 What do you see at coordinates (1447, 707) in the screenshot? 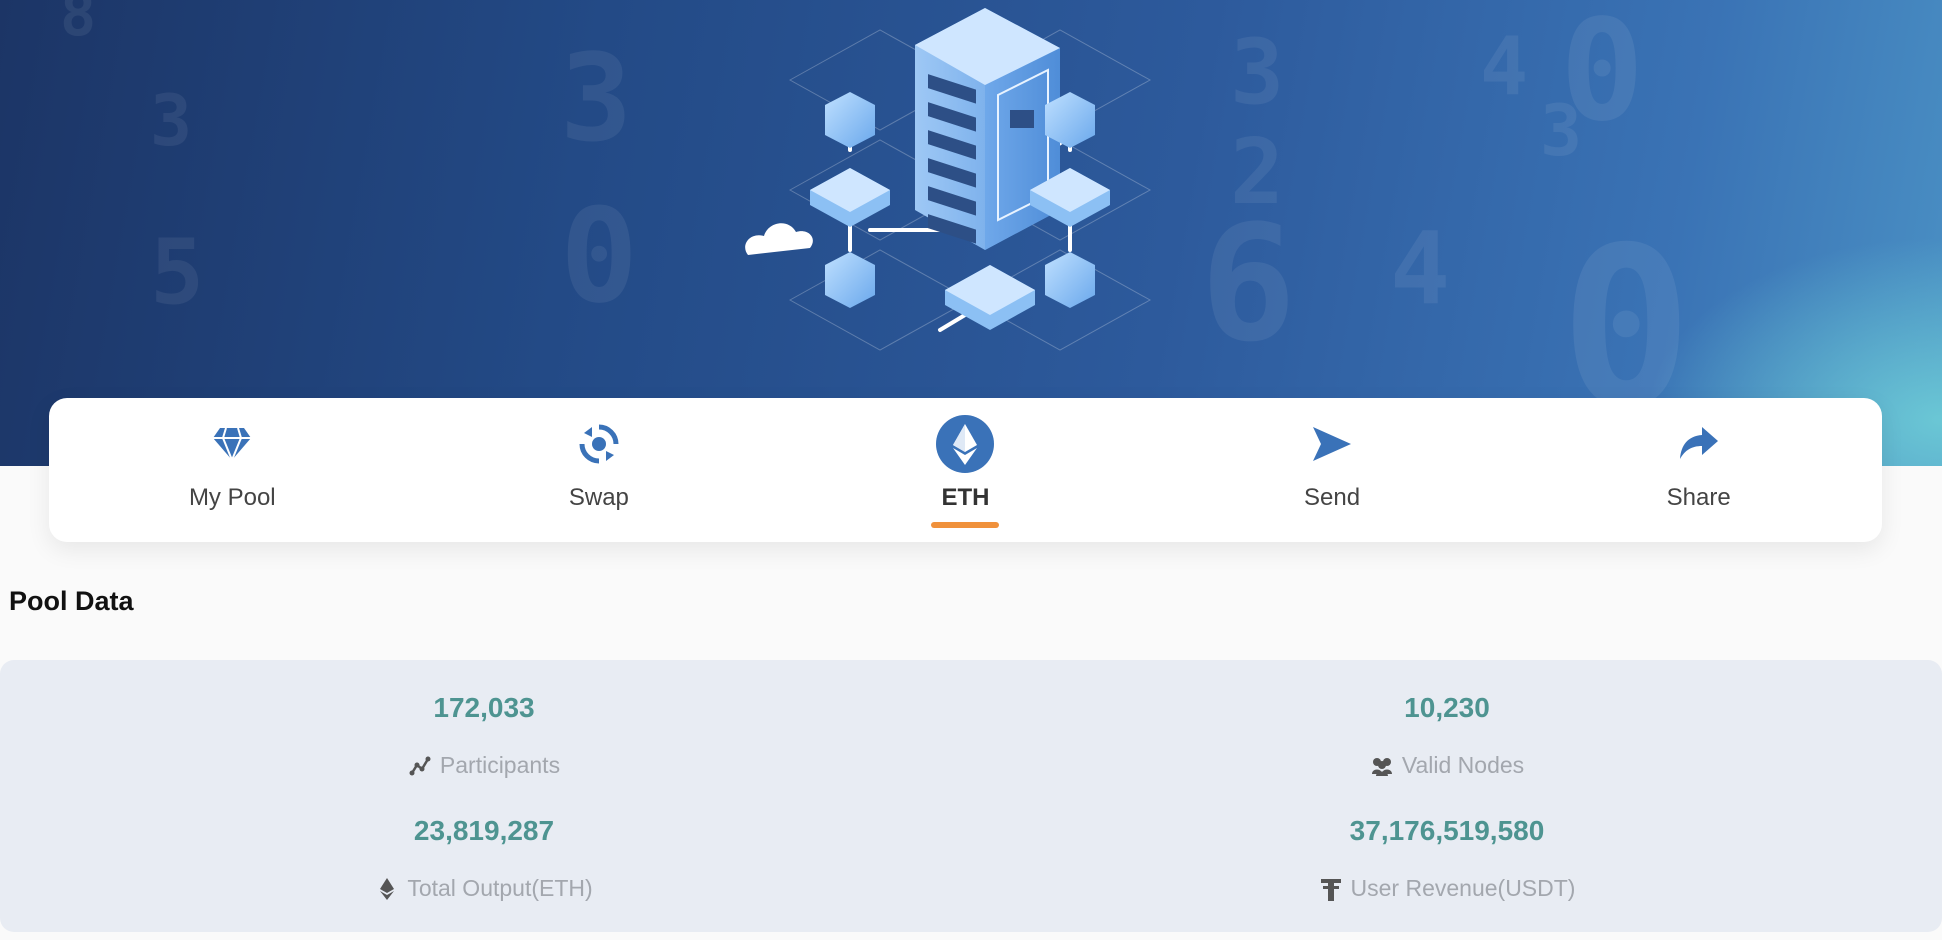
I see `stat-value: 10,230` at bounding box center [1447, 707].